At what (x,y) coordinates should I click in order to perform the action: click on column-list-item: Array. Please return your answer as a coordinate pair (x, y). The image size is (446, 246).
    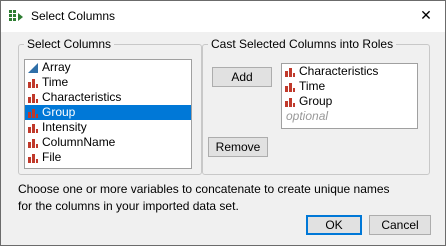
    Looking at the image, I should click on (108, 67).